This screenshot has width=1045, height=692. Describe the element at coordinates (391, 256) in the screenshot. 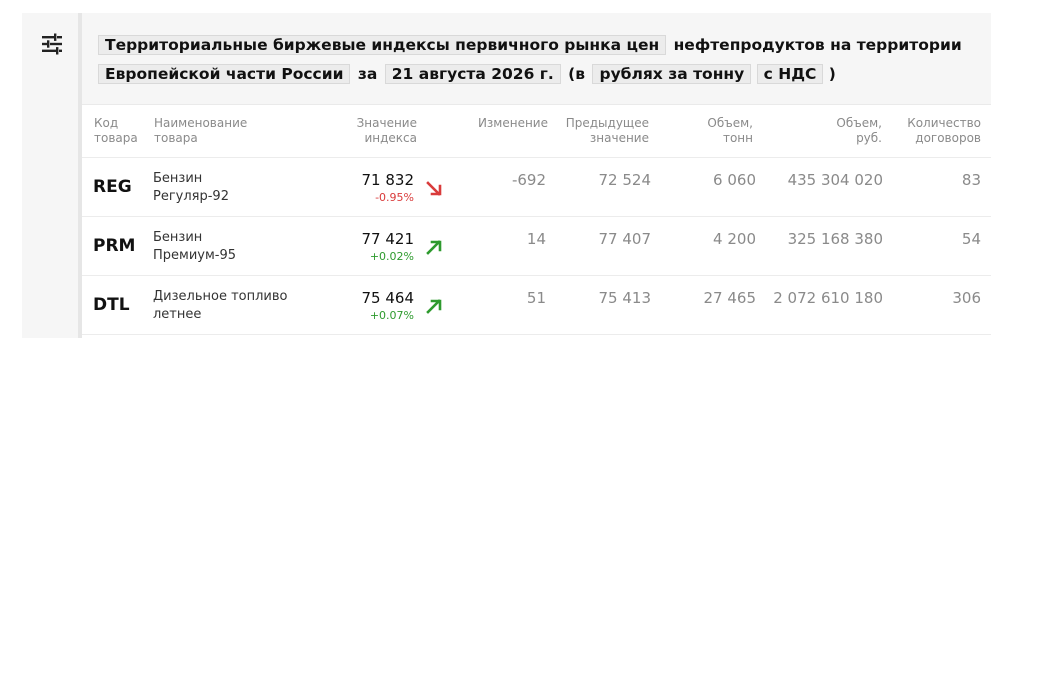

I see `index-change-pct: +0.02%` at that location.